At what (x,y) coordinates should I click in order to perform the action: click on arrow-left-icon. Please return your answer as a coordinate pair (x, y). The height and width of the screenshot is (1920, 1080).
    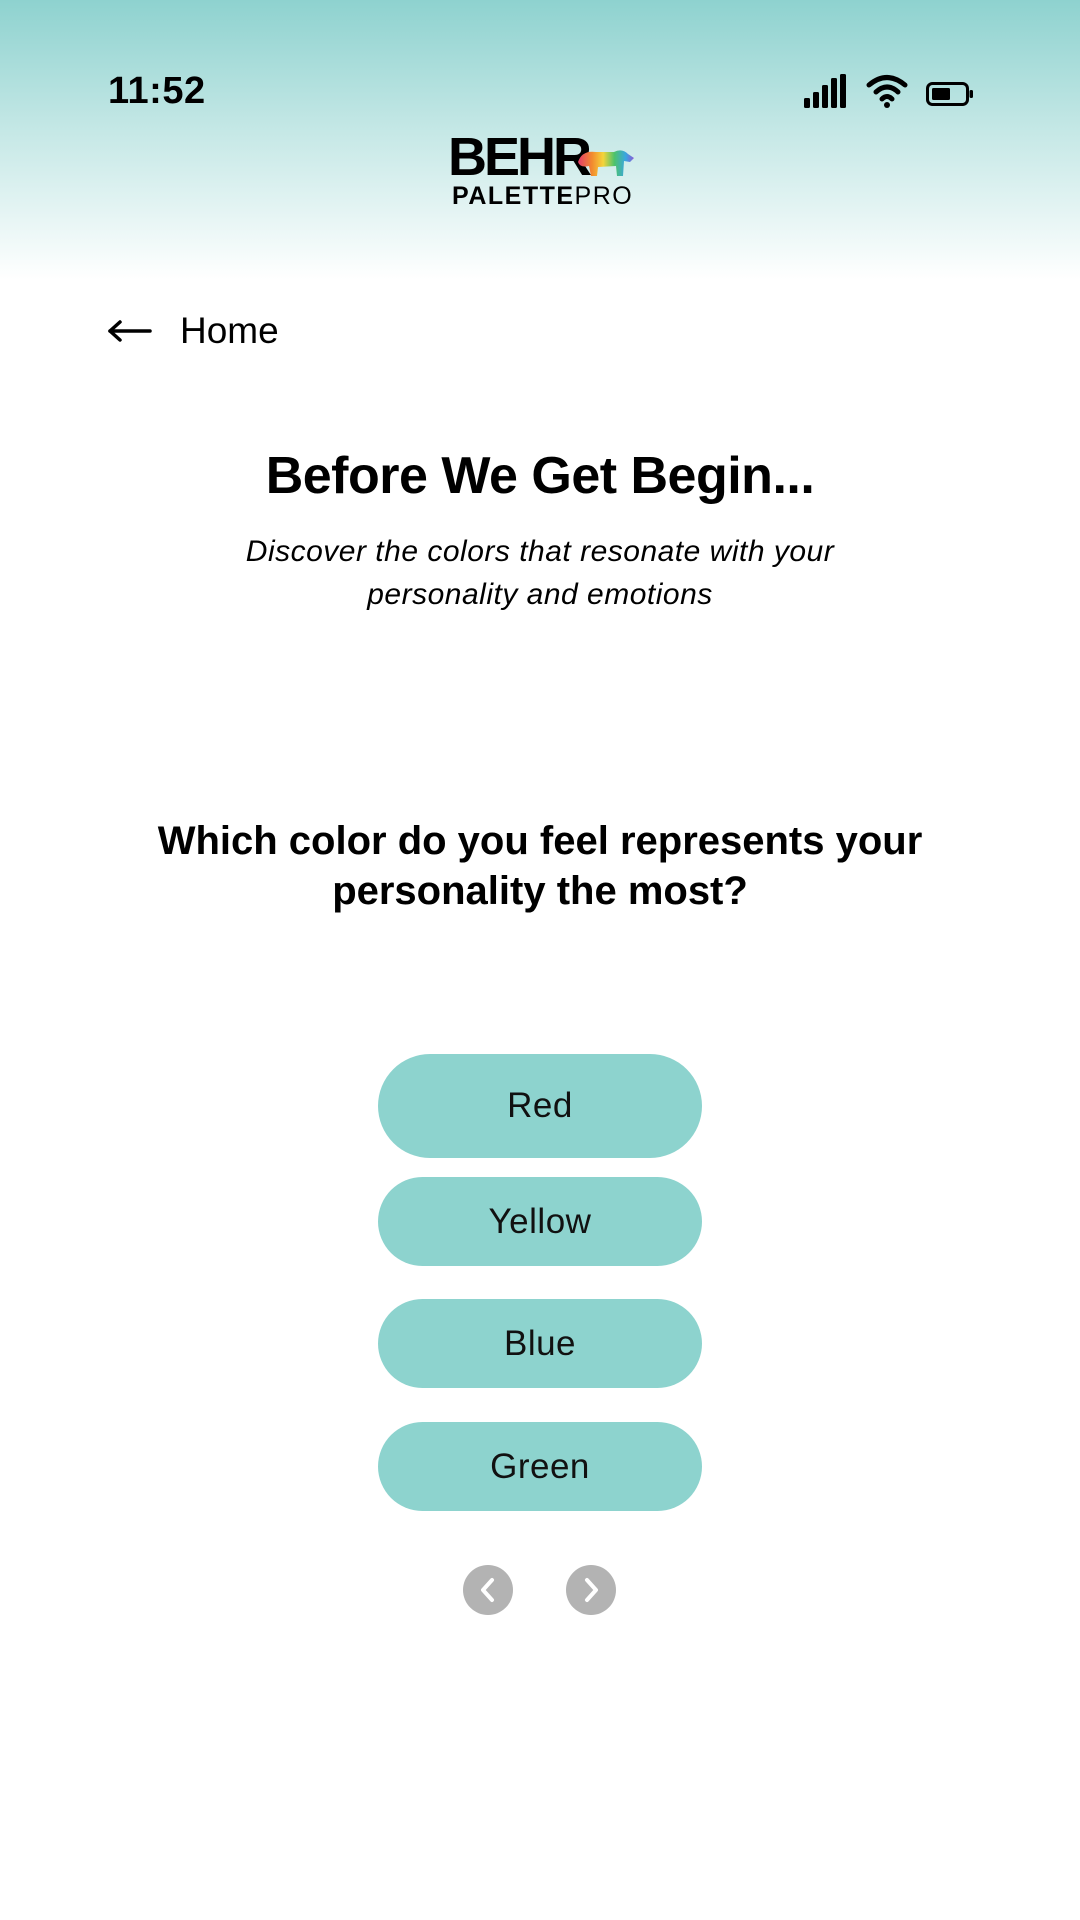
    Looking at the image, I should click on (130, 331).